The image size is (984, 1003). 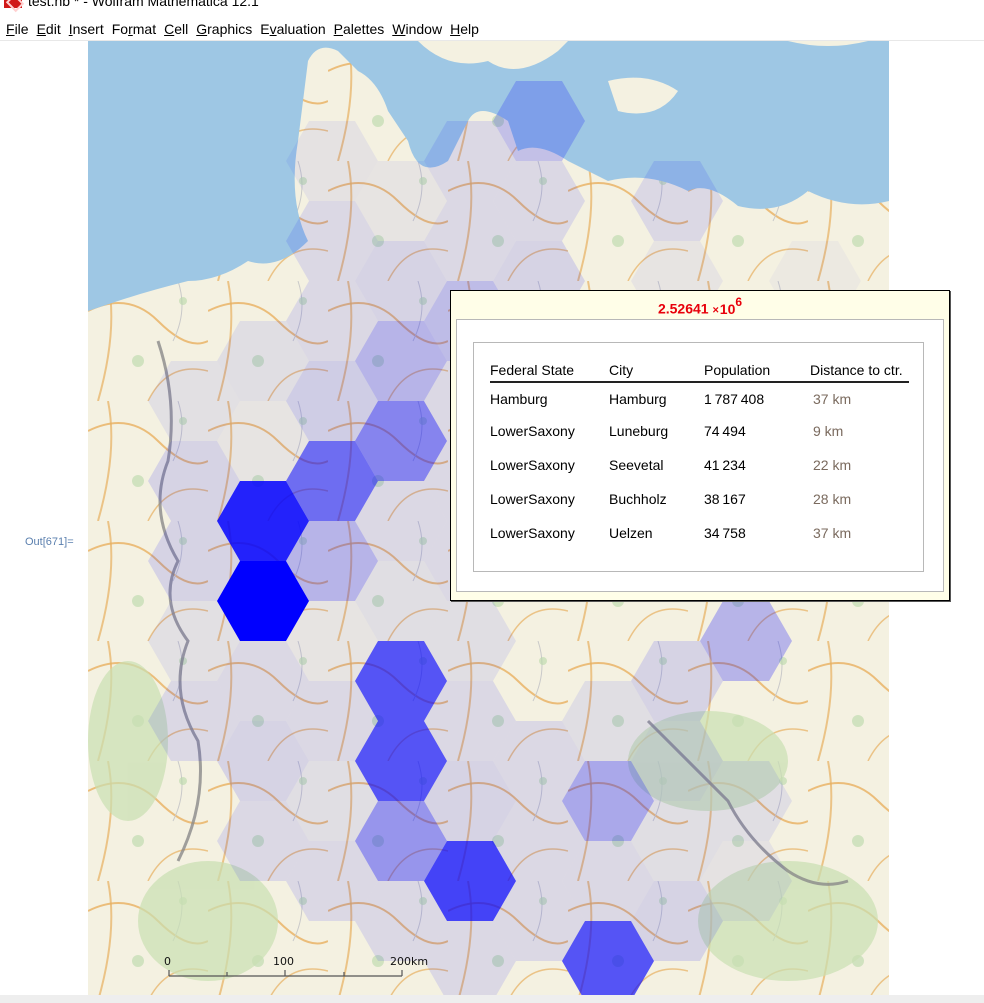 What do you see at coordinates (656, 371) in the screenshot?
I see `header-city: City` at bounding box center [656, 371].